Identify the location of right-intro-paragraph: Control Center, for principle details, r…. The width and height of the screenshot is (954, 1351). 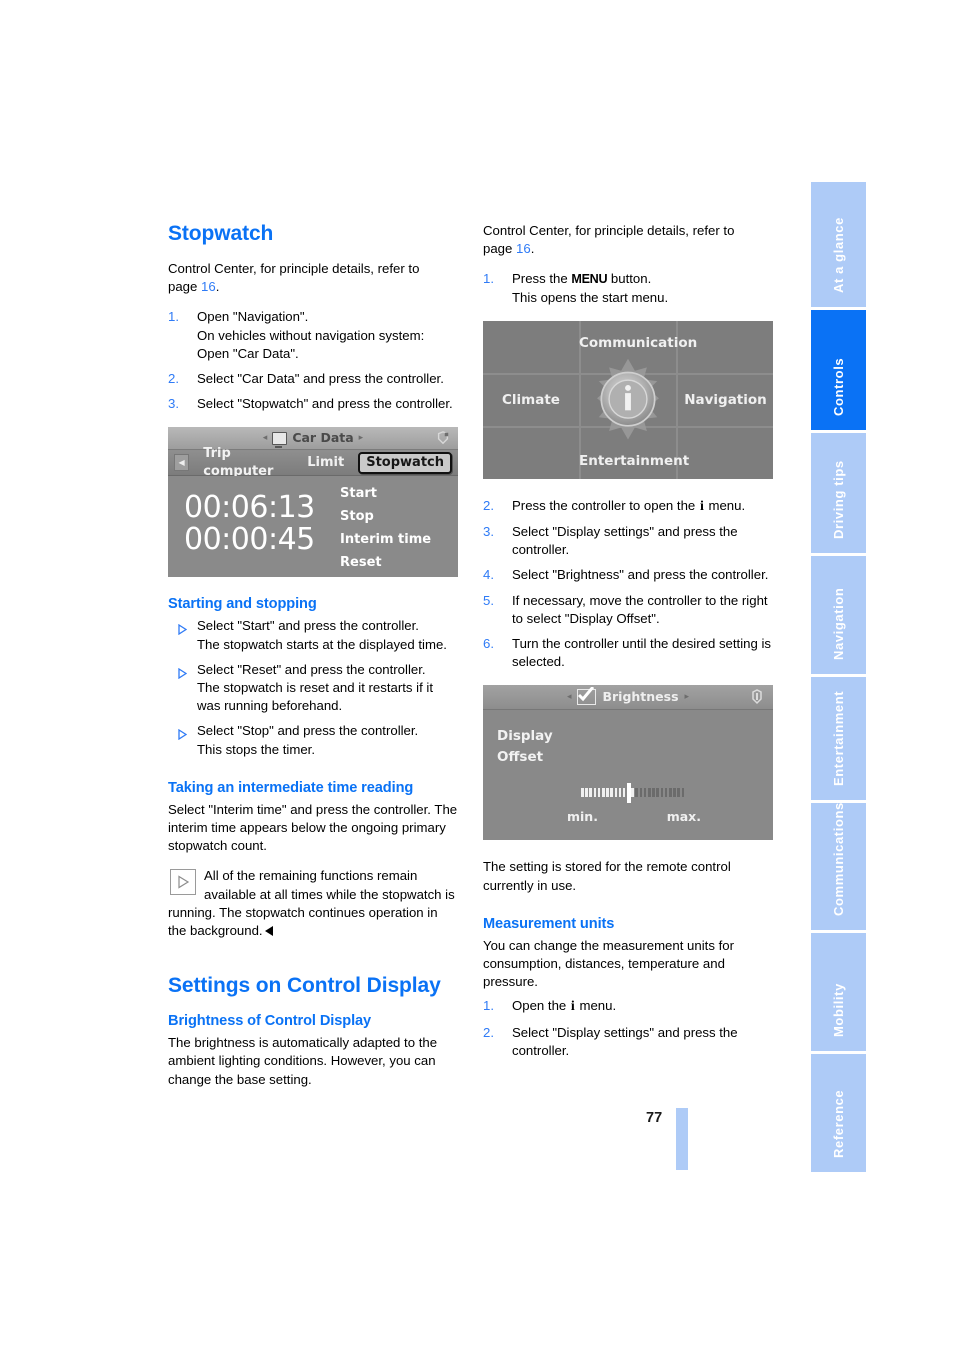
(628, 240).